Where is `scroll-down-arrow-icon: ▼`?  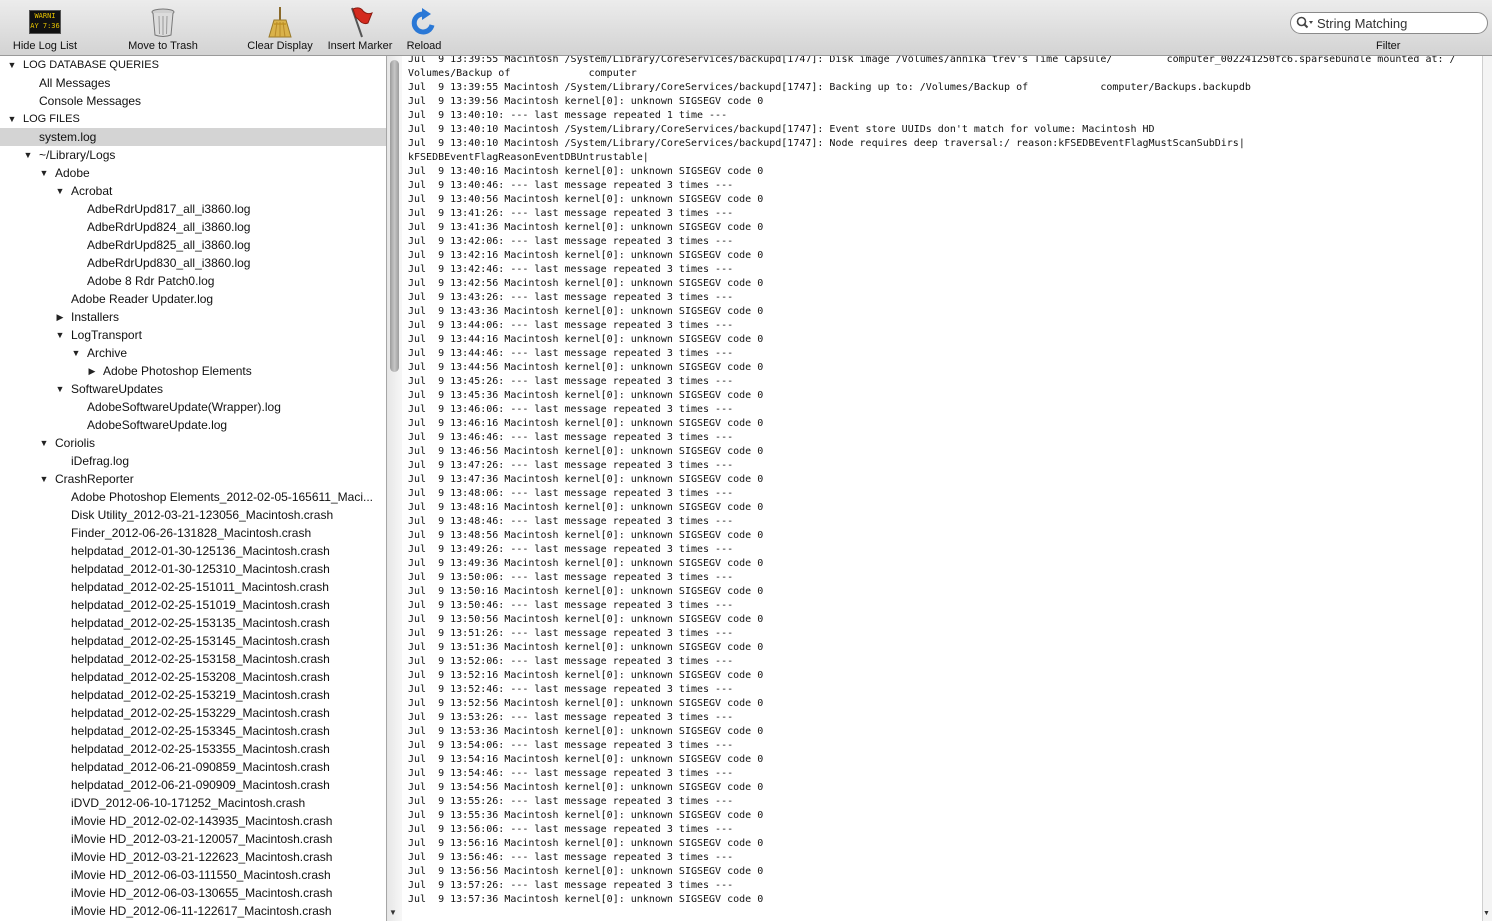 scroll-down-arrow-icon: ▼ is located at coordinates (393, 912).